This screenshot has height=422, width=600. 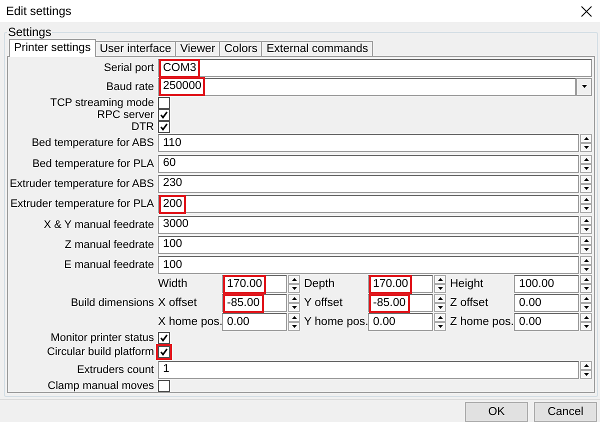 What do you see at coordinates (368, 143) in the screenshot?
I see `number-field: 110` at bounding box center [368, 143].